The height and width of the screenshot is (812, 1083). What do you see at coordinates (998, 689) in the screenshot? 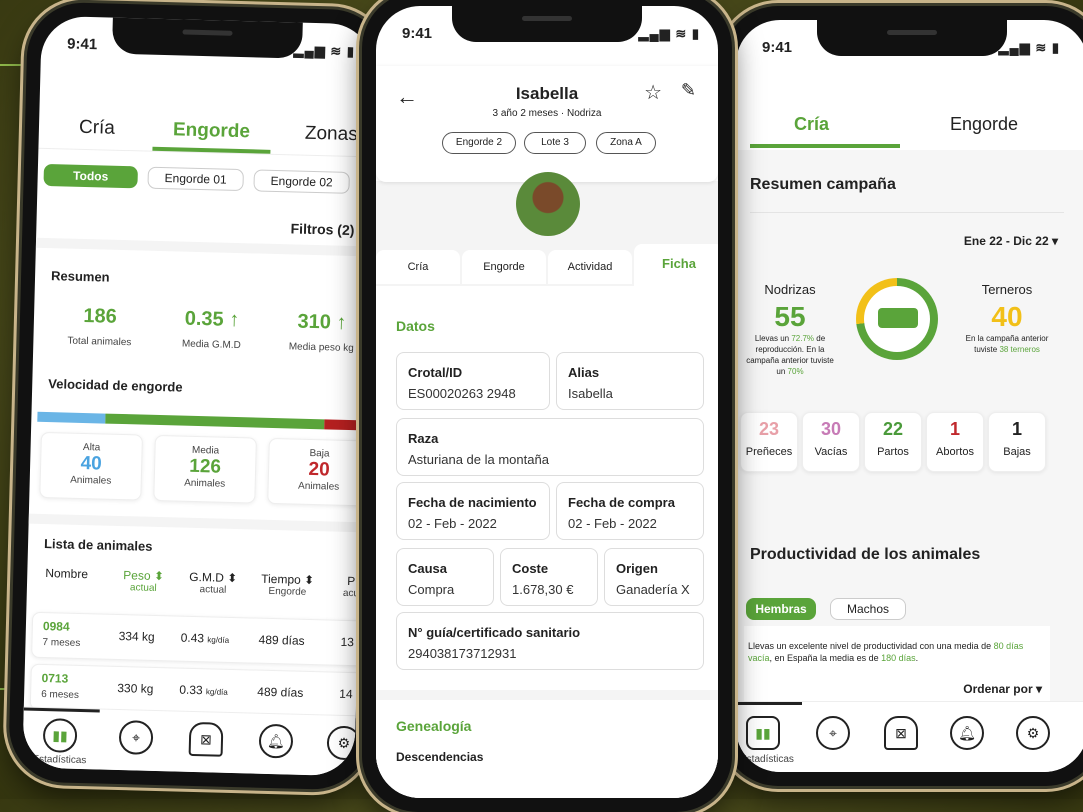
I see `ordenar-label: Ordenar por` at bounding box center [998, 689].